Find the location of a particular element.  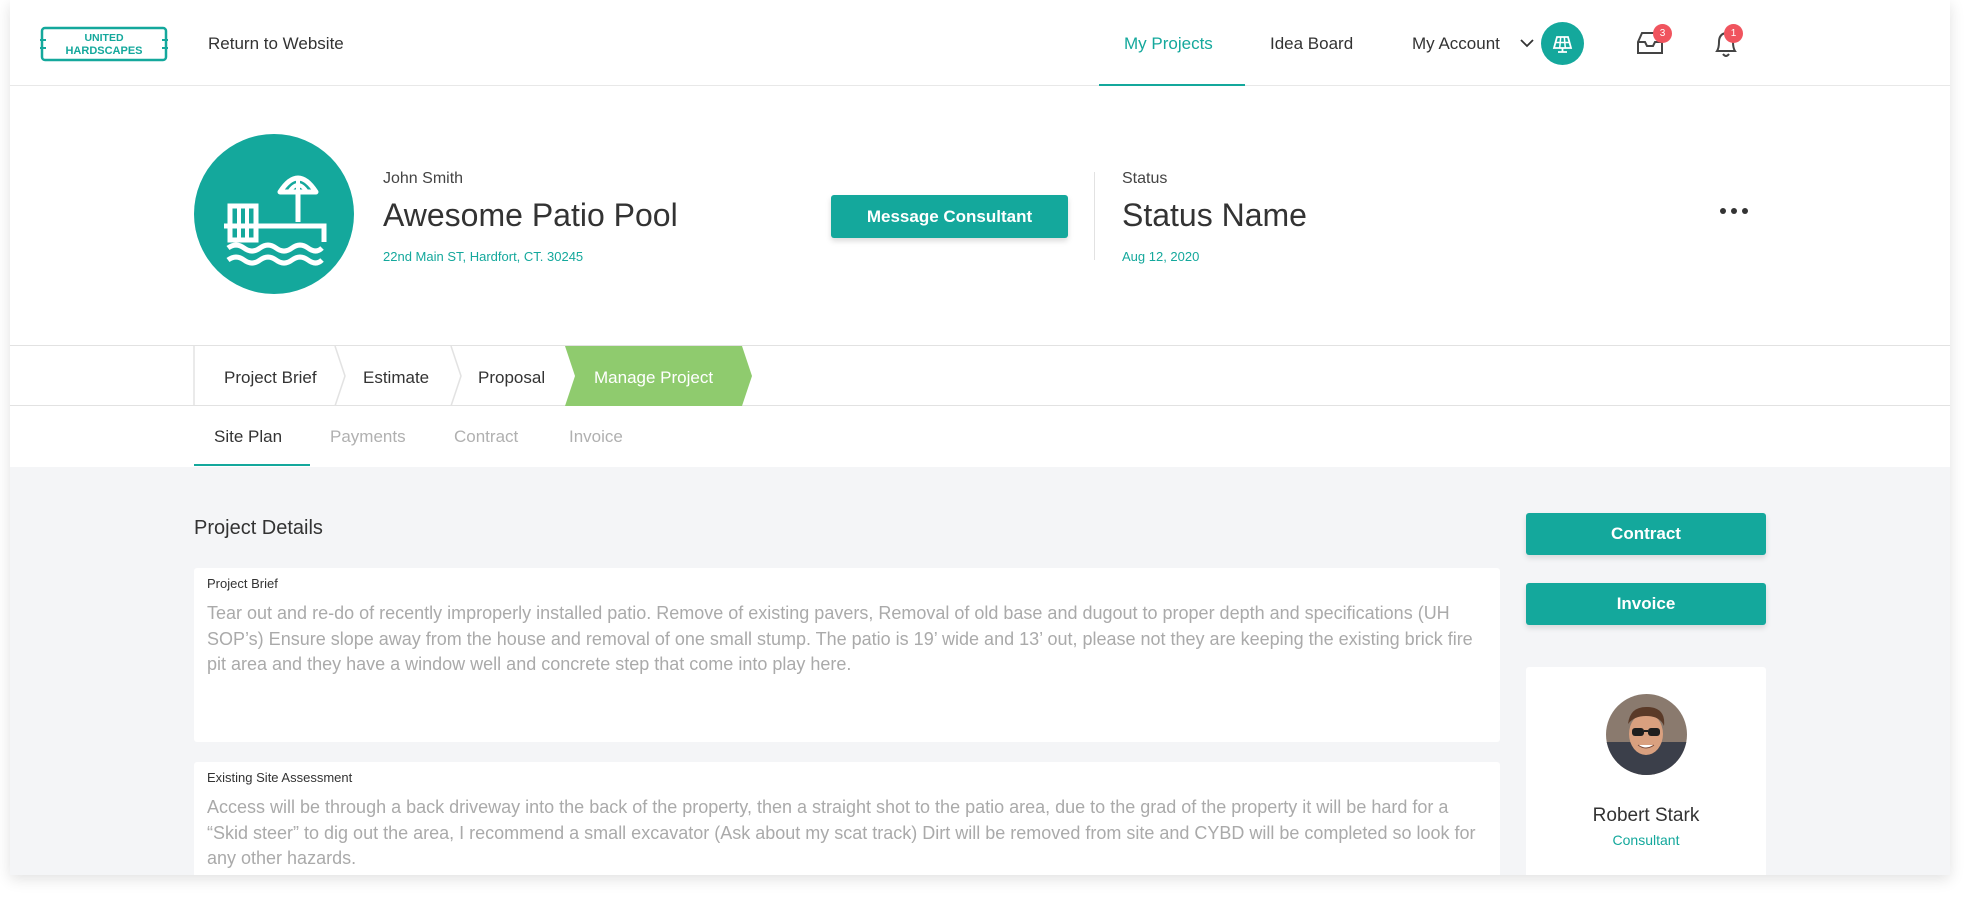

tab-invoice: Invoice is located at coordinates (596, 437).